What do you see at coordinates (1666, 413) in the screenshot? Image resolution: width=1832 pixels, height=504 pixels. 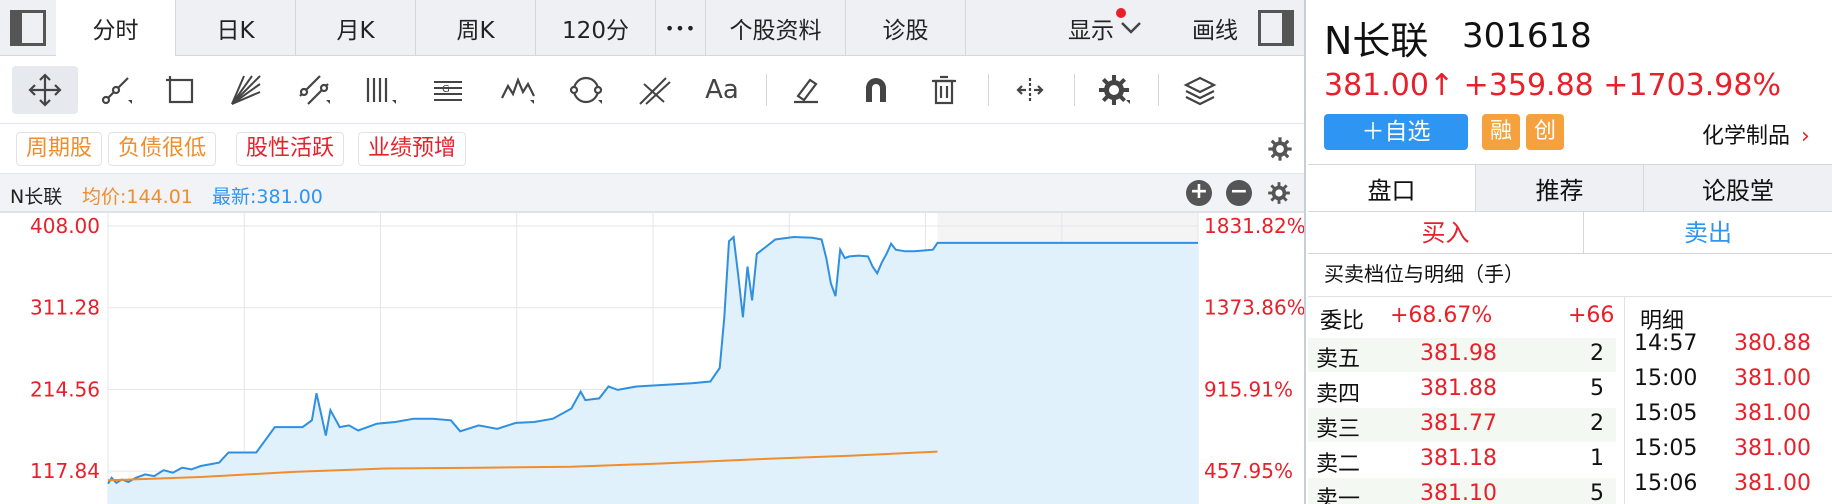 I see `trade-time: 15:05` at bounding box center [1666, 413].